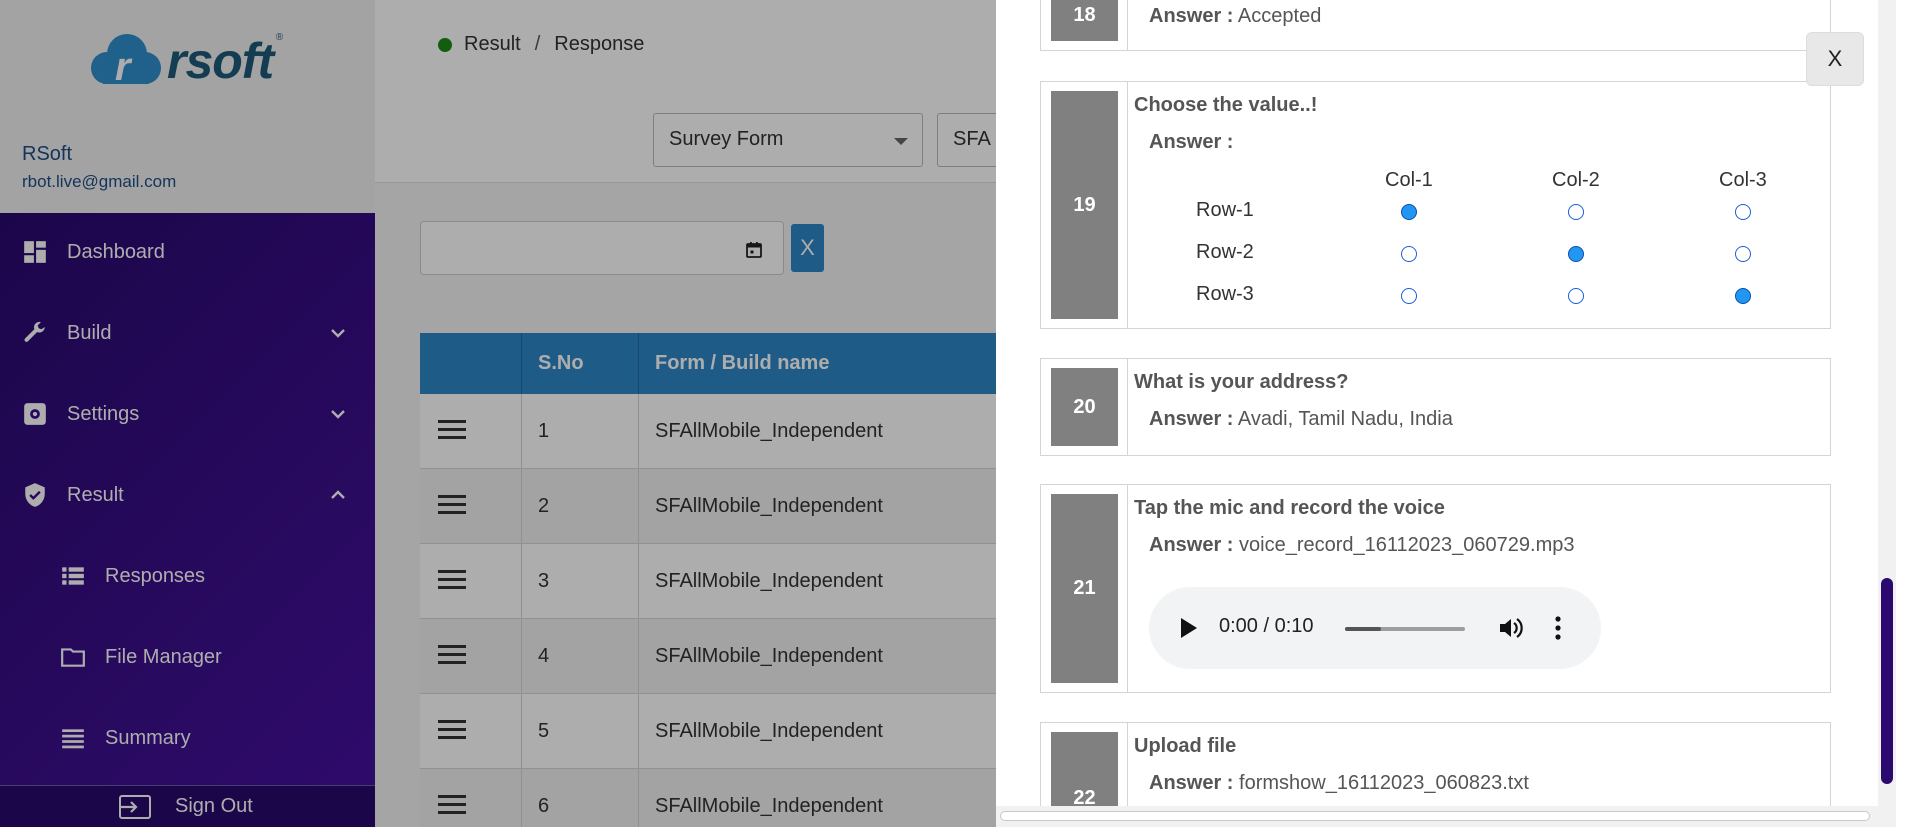 This screenshot has height=827, width=1920. I want to click on more-vert-icon, so click(1558, 628).